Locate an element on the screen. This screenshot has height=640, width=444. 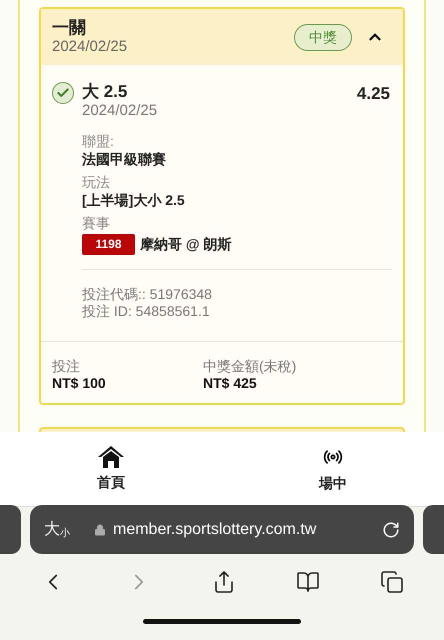
bet-code: 投注代碼:: 51976348 is located at coordinates (147, 294).